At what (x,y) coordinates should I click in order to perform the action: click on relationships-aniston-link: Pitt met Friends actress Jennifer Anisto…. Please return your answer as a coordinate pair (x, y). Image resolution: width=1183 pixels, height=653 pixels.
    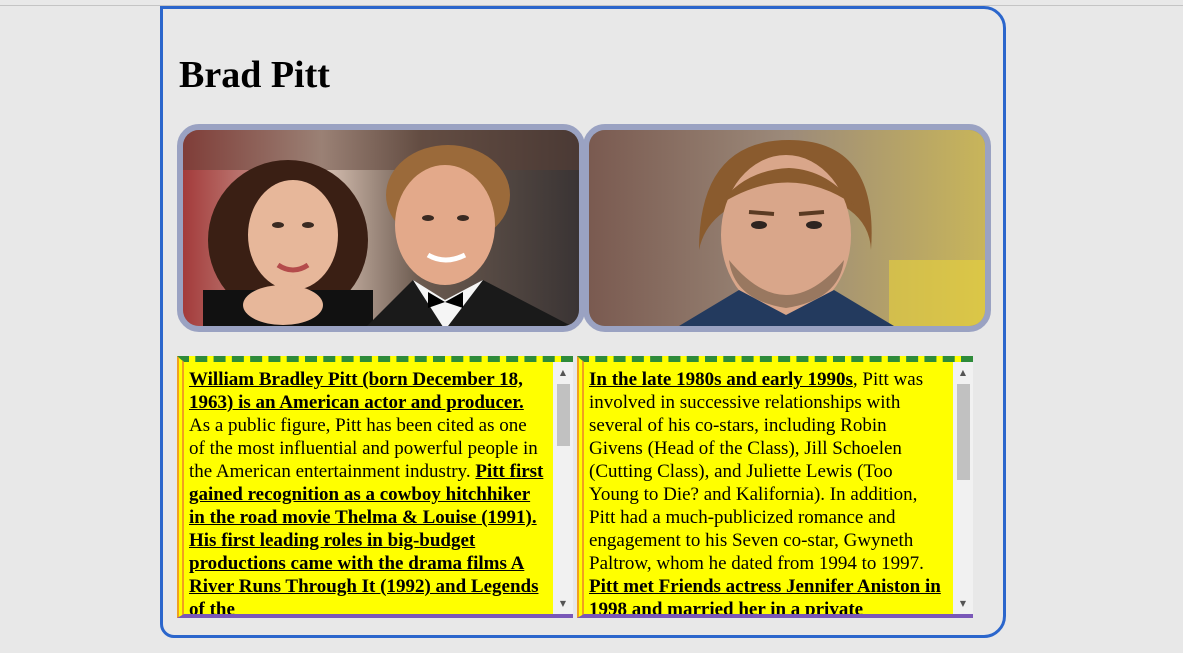
    Looking at the image, I should click on (765, 595).